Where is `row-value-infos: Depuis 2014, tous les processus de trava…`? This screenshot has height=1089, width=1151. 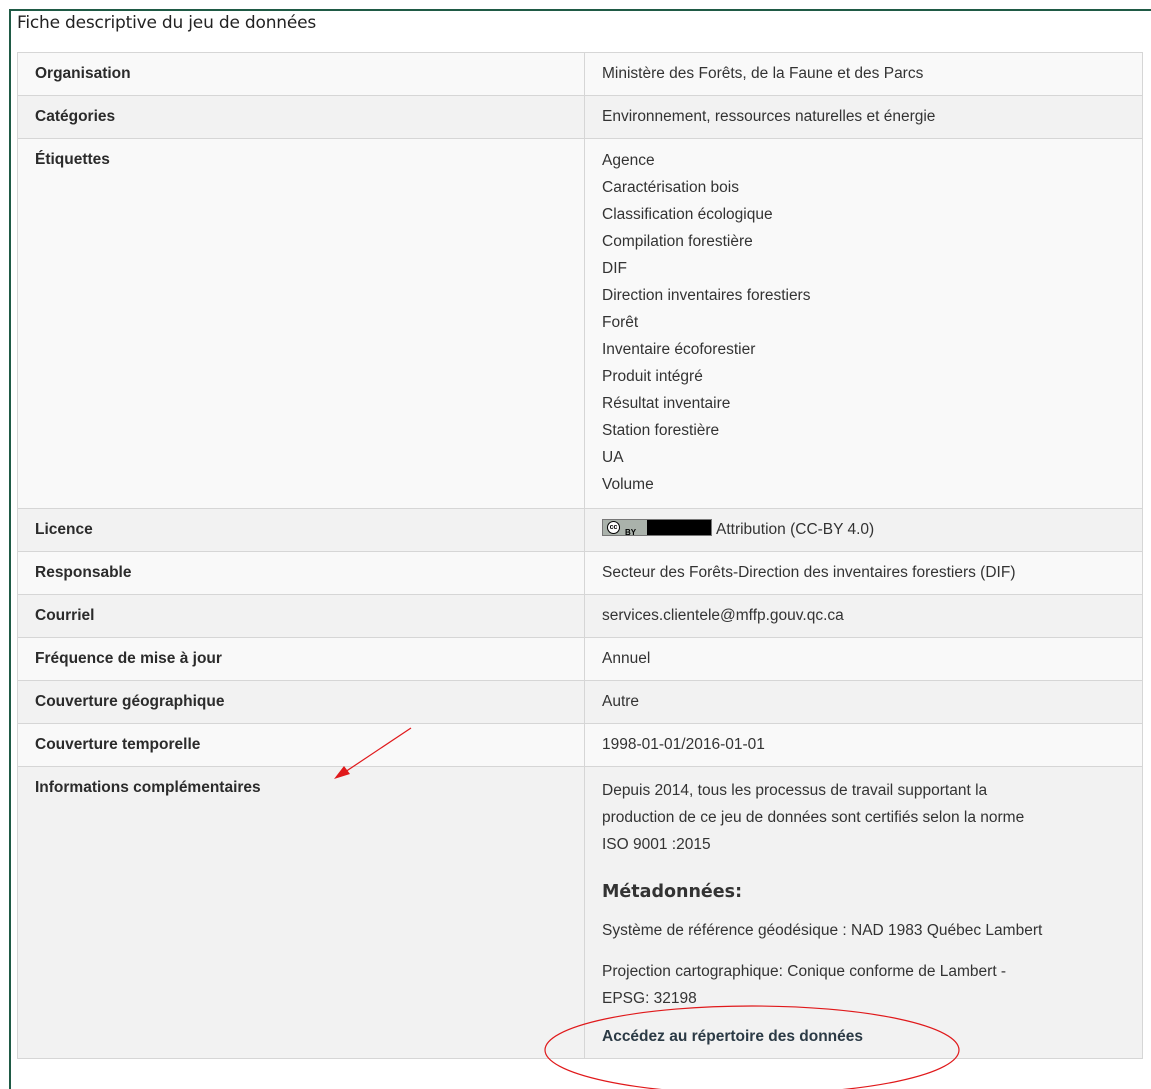
row-value-infos: Depuis 2014, tous les processus de trava… is located at coordinates (863, 912).